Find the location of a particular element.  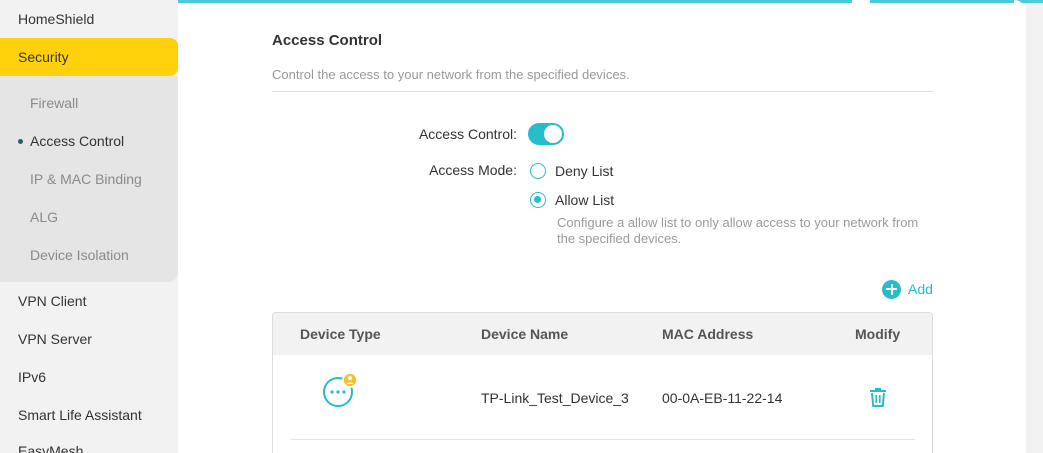

deny-list-label: Deny List is located at coordinates (584, 171).